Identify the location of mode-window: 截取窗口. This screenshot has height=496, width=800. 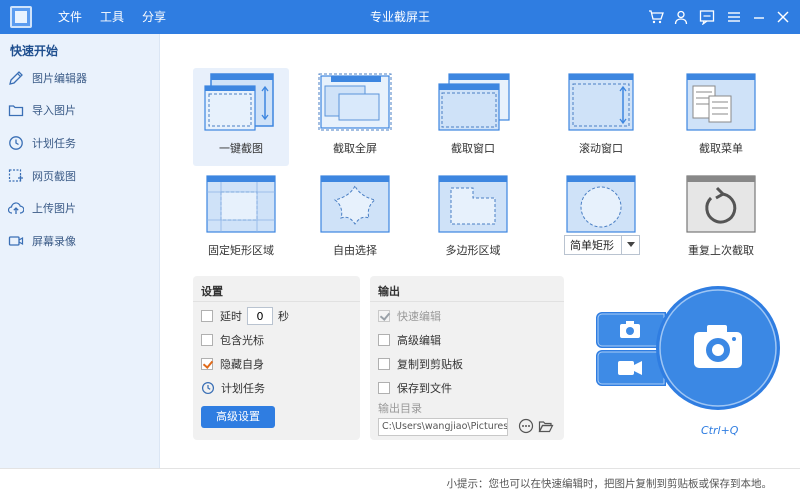
(473, 117).